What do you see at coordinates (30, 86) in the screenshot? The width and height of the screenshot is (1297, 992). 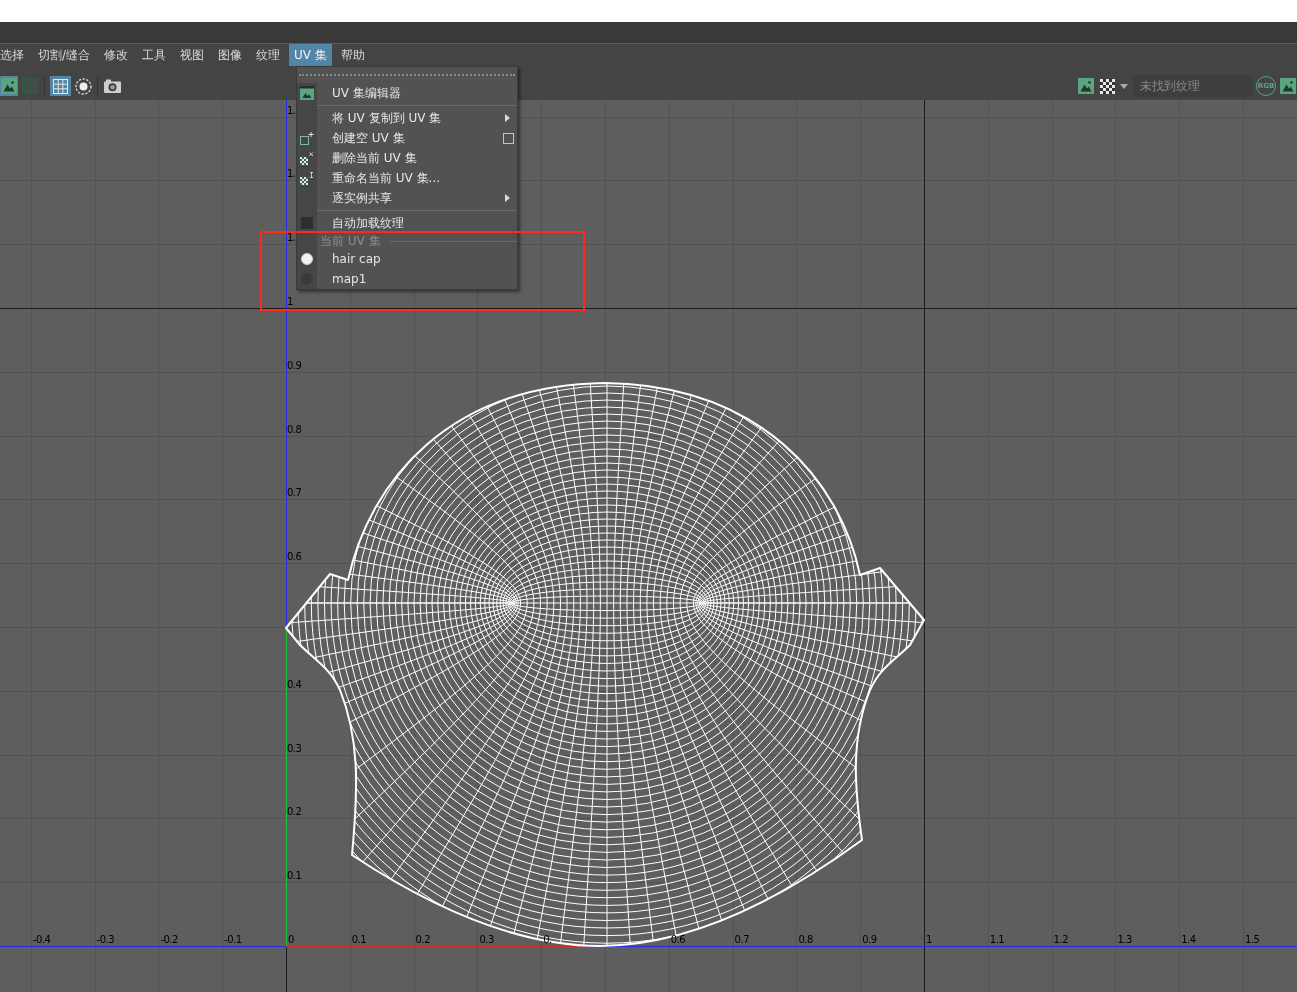 I see `framed-grid-icon` at bounding box center [30, 86].